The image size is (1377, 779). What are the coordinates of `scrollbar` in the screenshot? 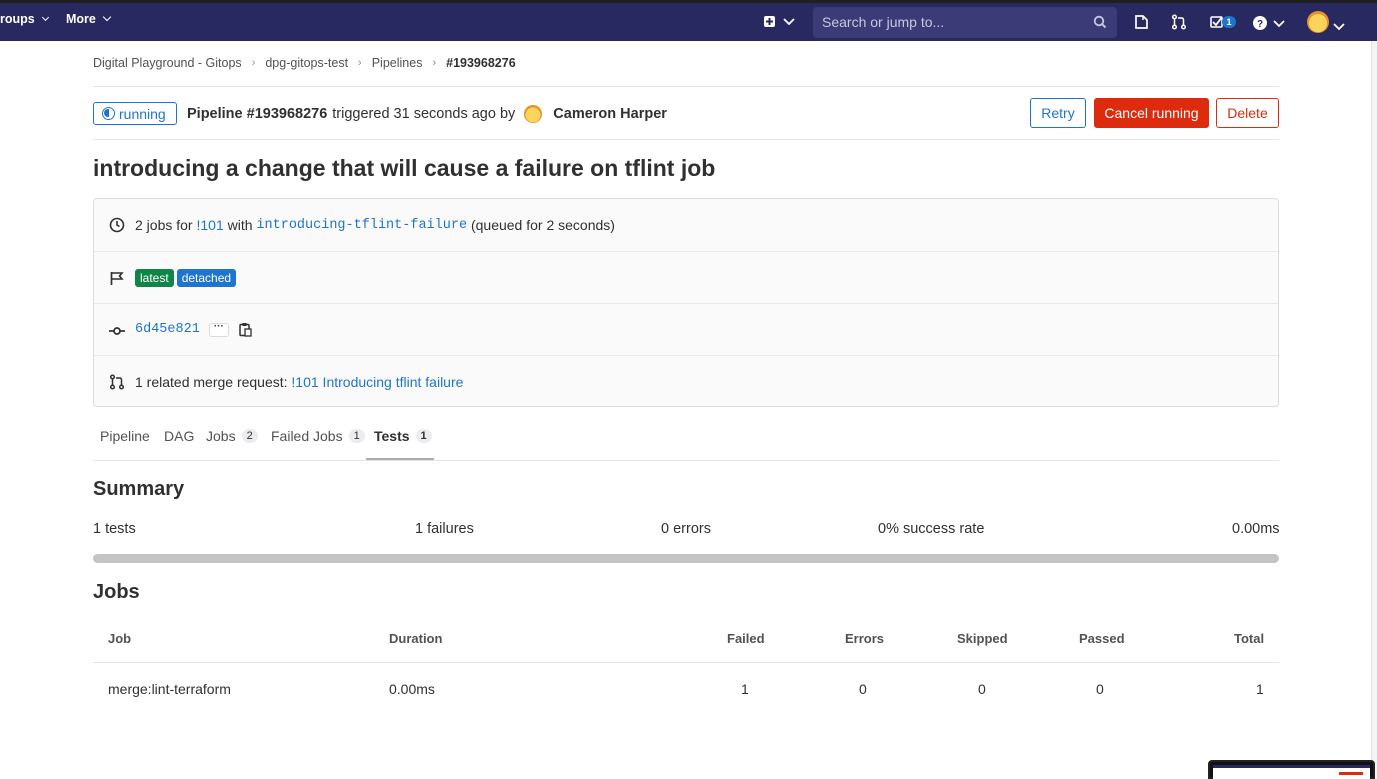 It's located at (1374, 410).